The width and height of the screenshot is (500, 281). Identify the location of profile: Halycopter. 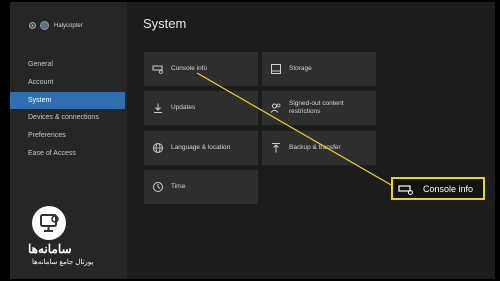
(55, 25).